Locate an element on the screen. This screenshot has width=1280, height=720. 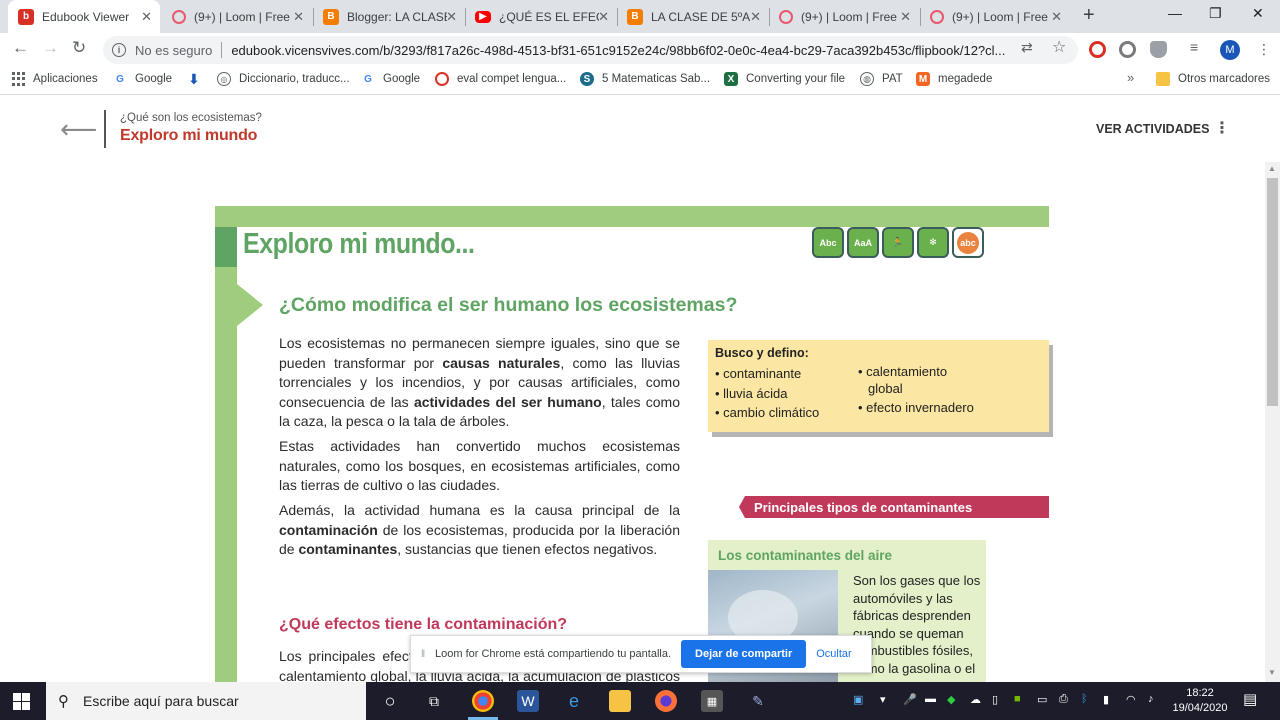
reload-icon: ↻ is located at coordinates (79, 48).